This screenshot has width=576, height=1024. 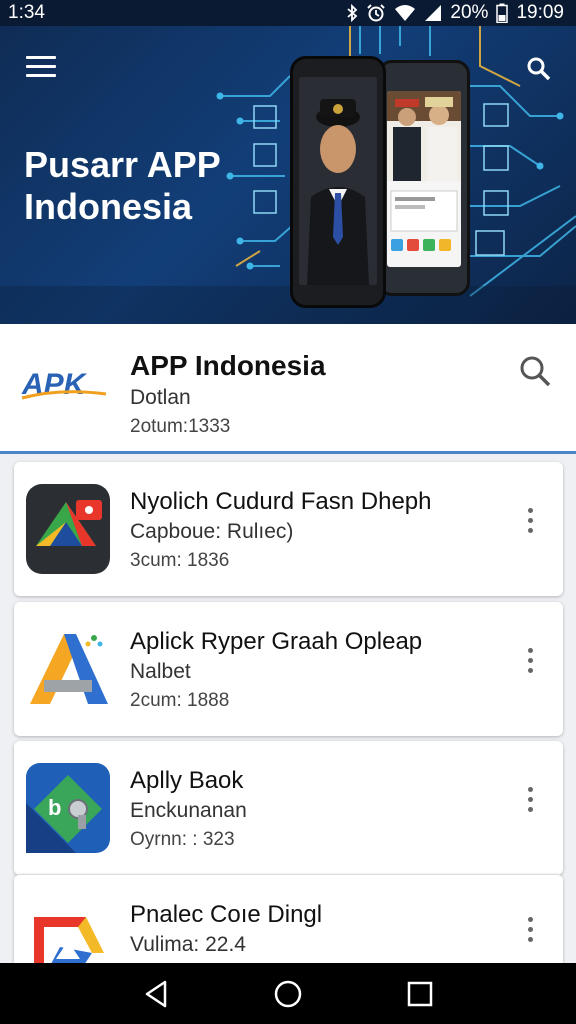 I want to click on featured-app-subtitle: Dotlan, so click(x=160, y=397).